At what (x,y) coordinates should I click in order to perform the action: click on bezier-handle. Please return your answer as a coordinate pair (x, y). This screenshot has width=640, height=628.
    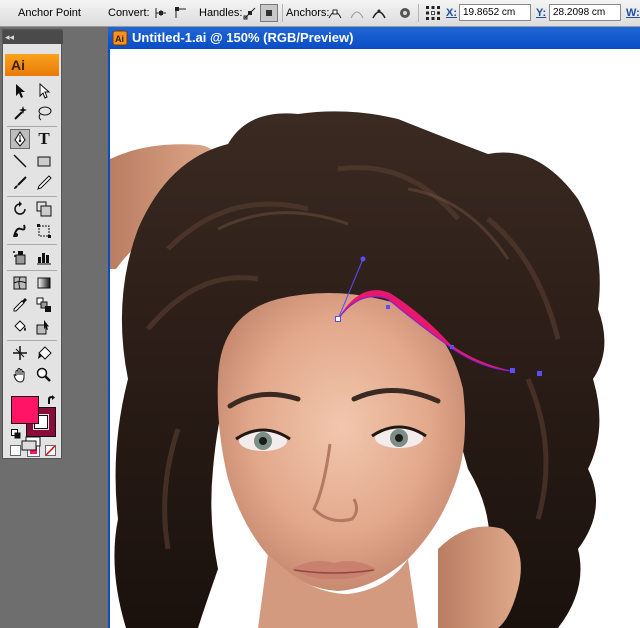
    Looking at the image, I should click on (363, 259).